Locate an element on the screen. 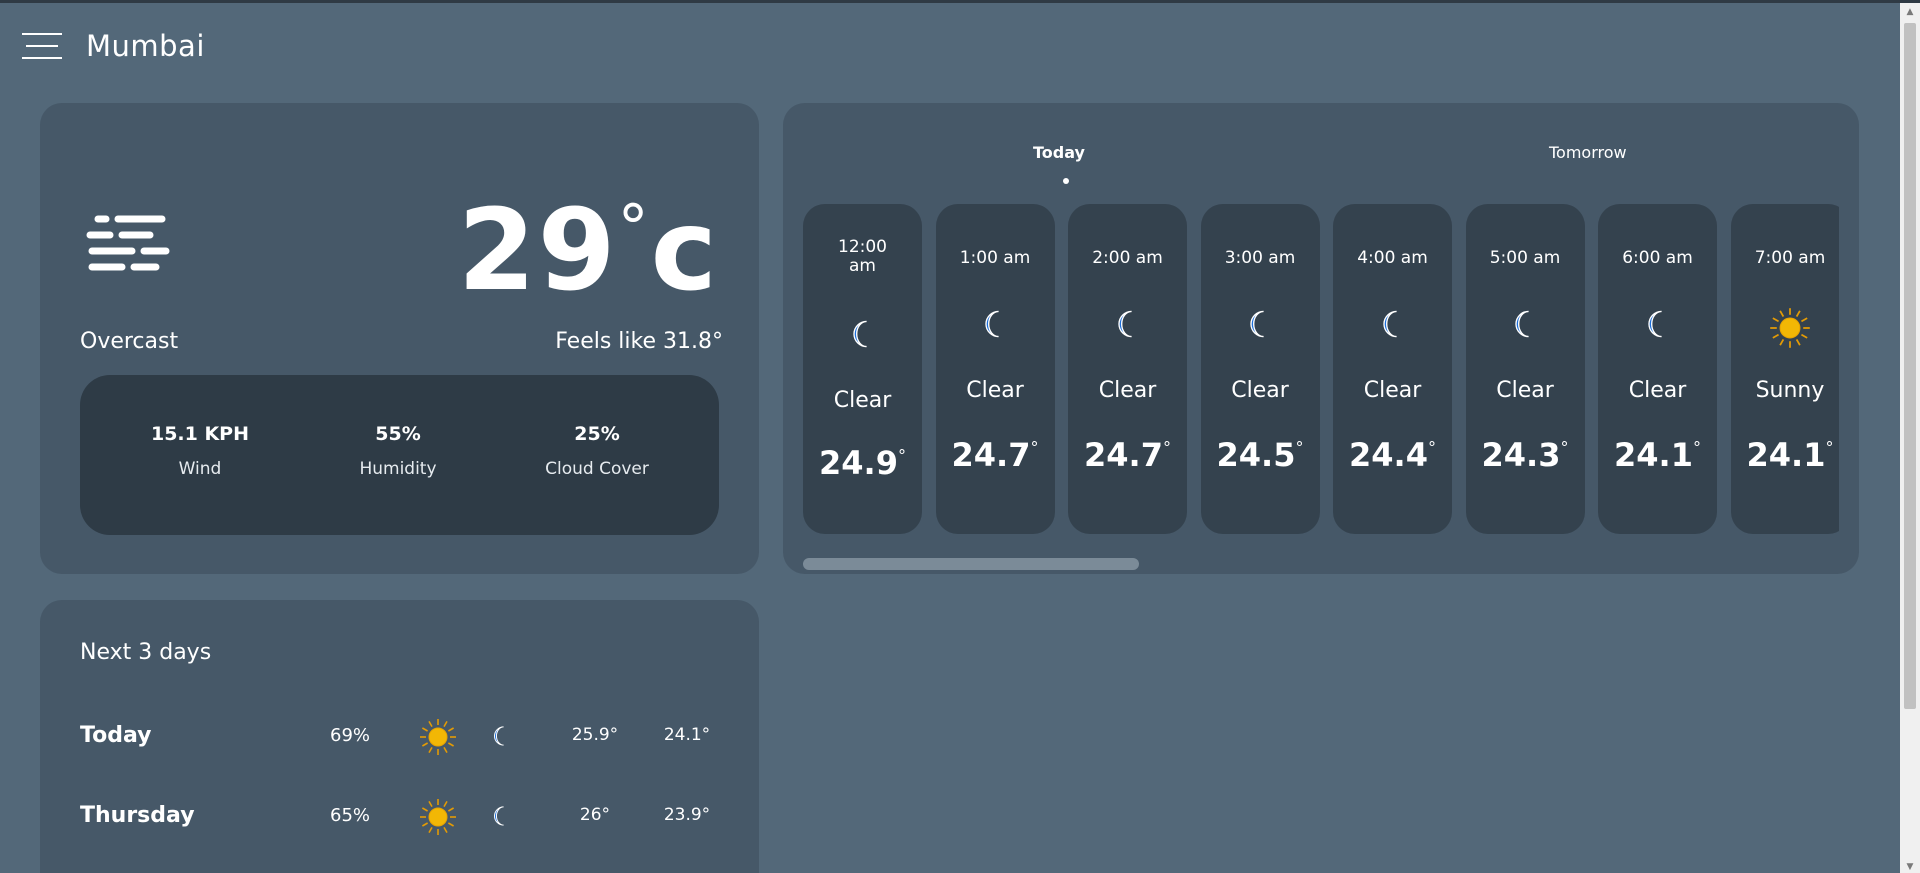  cloud-cover-stat: 25% Cloud Cover is located at coordinates (597, 451).